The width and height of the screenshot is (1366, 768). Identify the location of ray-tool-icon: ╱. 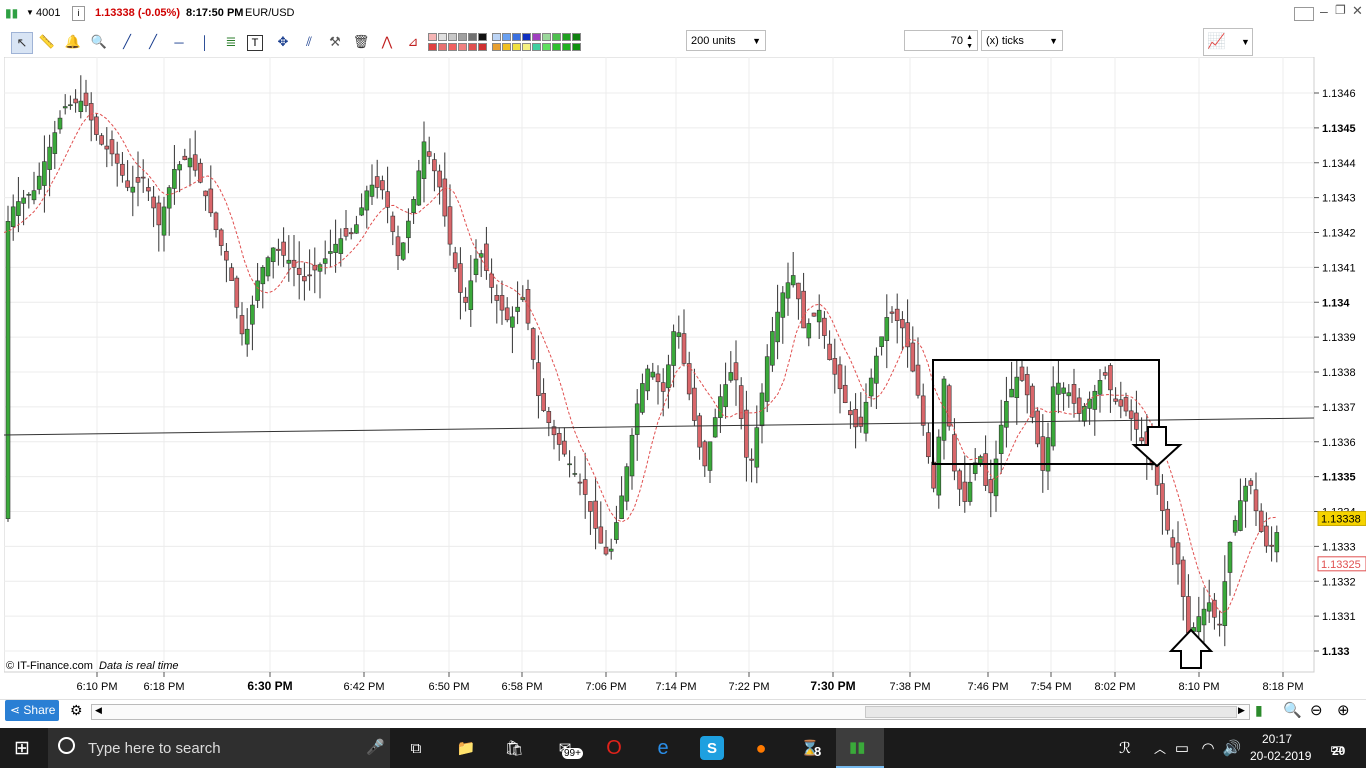
(153, 42).